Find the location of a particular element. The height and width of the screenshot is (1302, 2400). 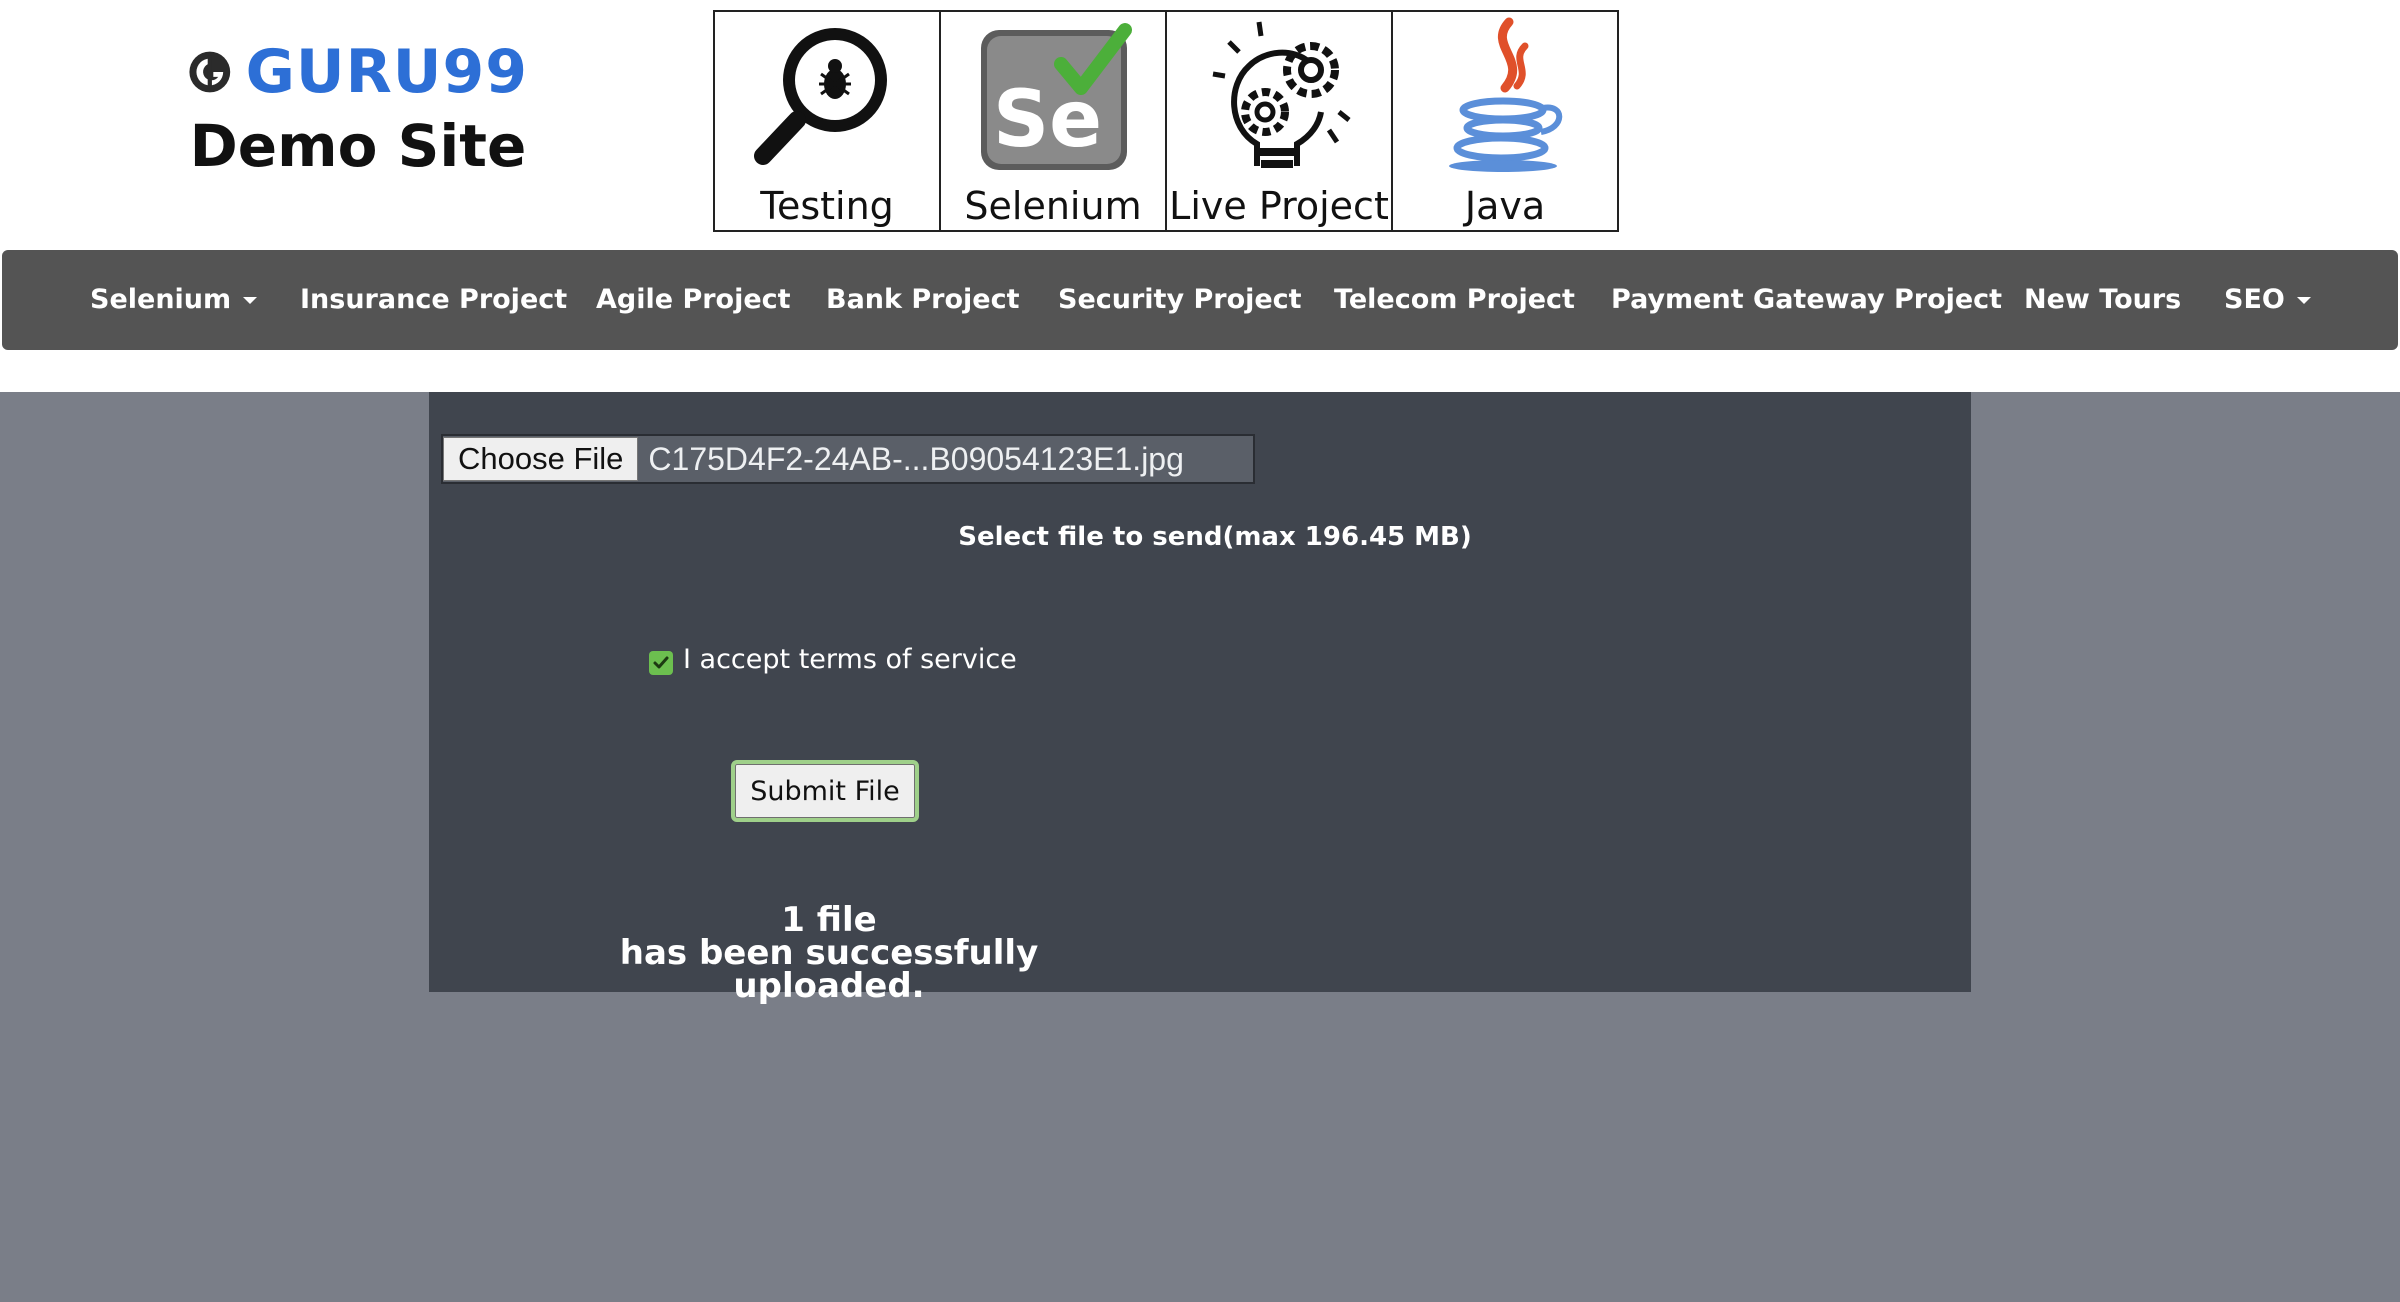

site-logo: GURU99 Demo Site is located at coordinates (358, 112).